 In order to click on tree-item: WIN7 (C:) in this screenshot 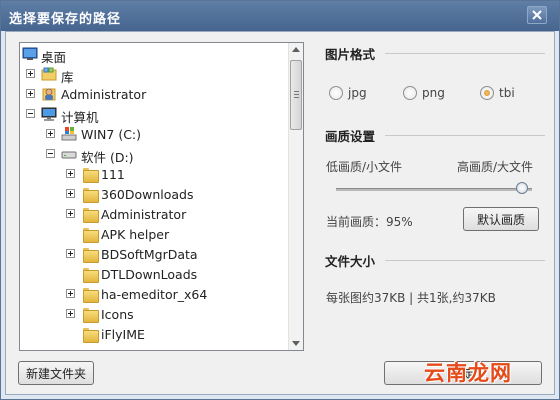, I will do `click(154, 134)`.